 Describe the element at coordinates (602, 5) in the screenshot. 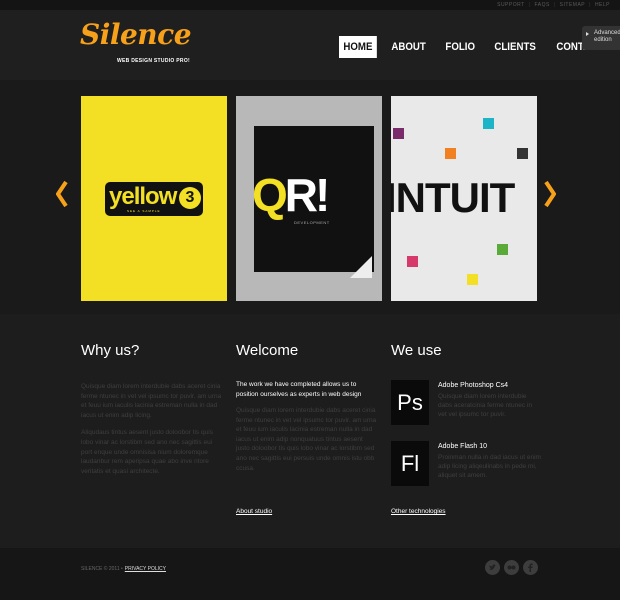

I see `top-link-help: HELP` at that location.